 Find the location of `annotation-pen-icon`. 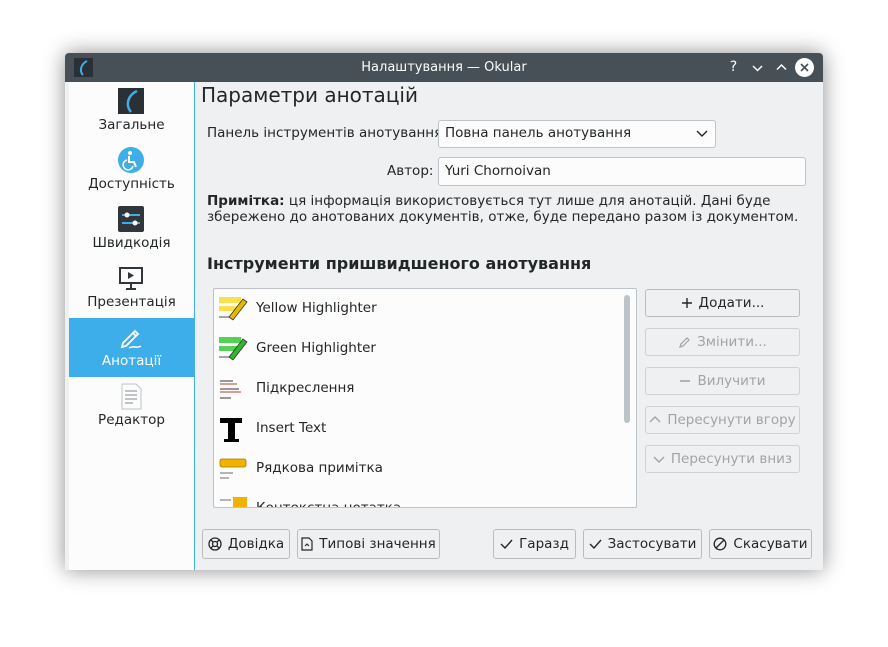

annotation-pen-icon is located at coordinates (131, 339).